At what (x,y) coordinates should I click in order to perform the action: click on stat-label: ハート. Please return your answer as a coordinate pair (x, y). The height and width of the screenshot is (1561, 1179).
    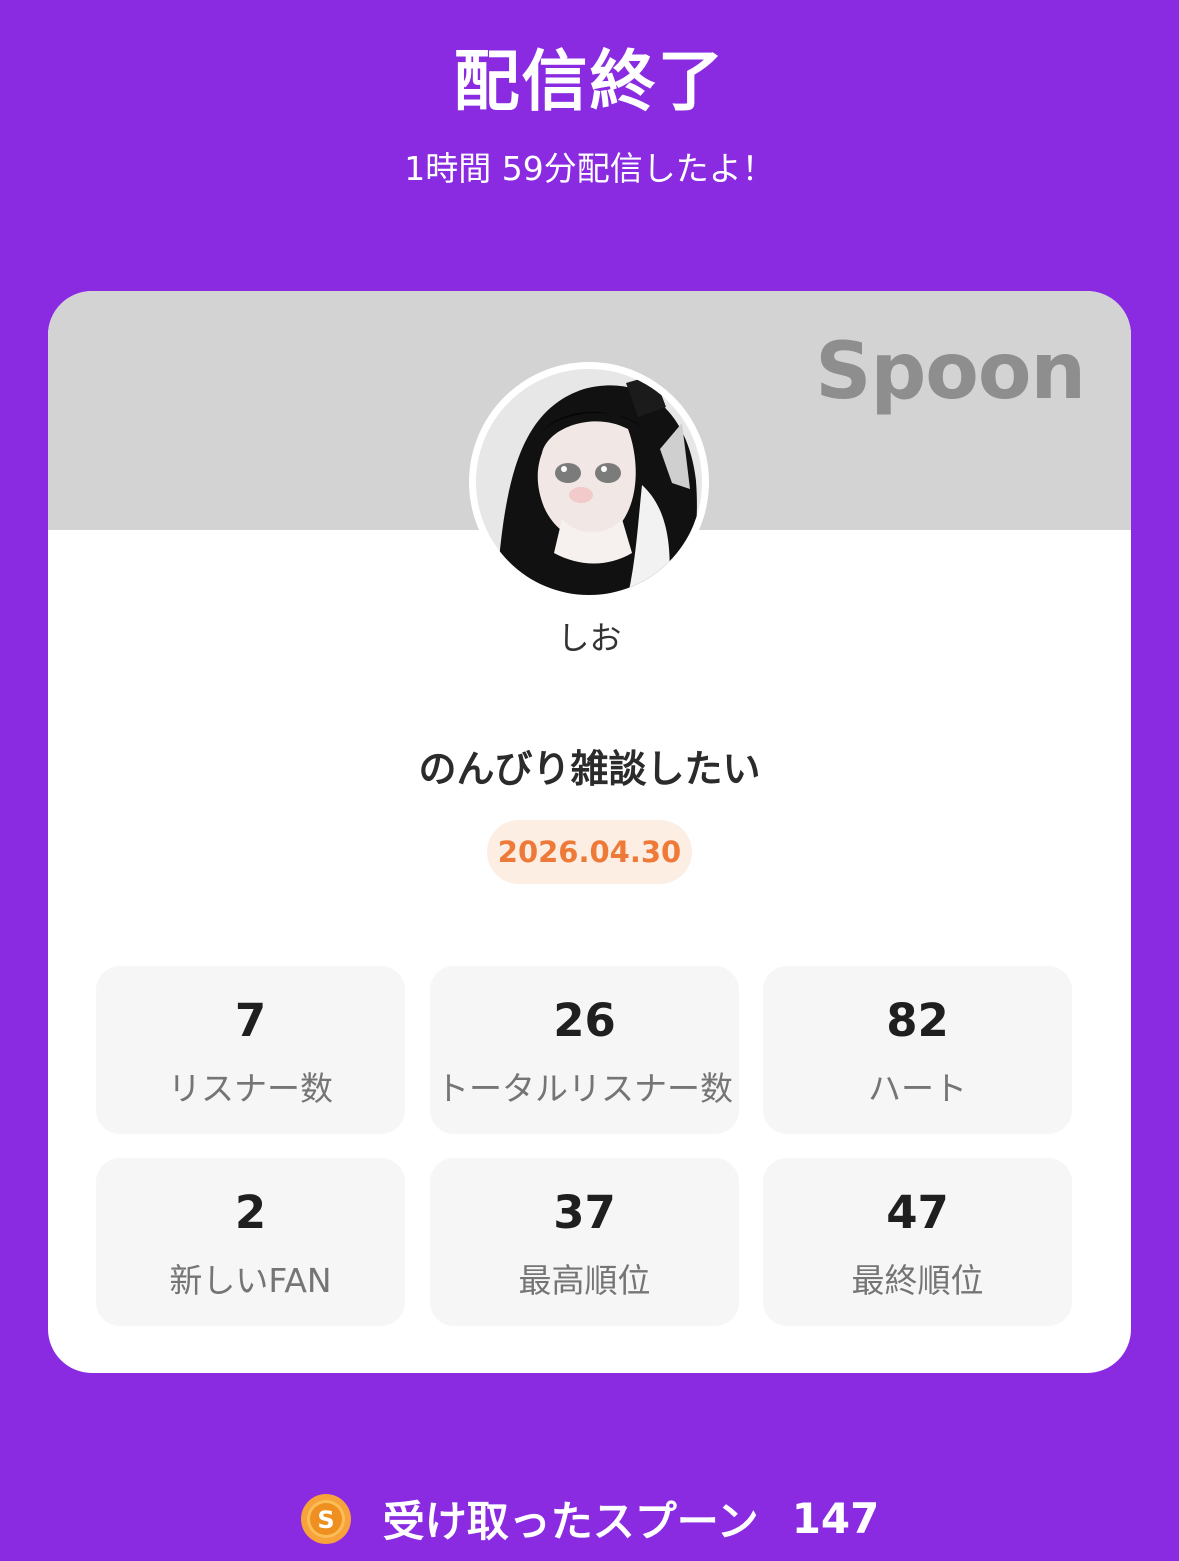
    Looking at the image, I should click on (917, 1088).